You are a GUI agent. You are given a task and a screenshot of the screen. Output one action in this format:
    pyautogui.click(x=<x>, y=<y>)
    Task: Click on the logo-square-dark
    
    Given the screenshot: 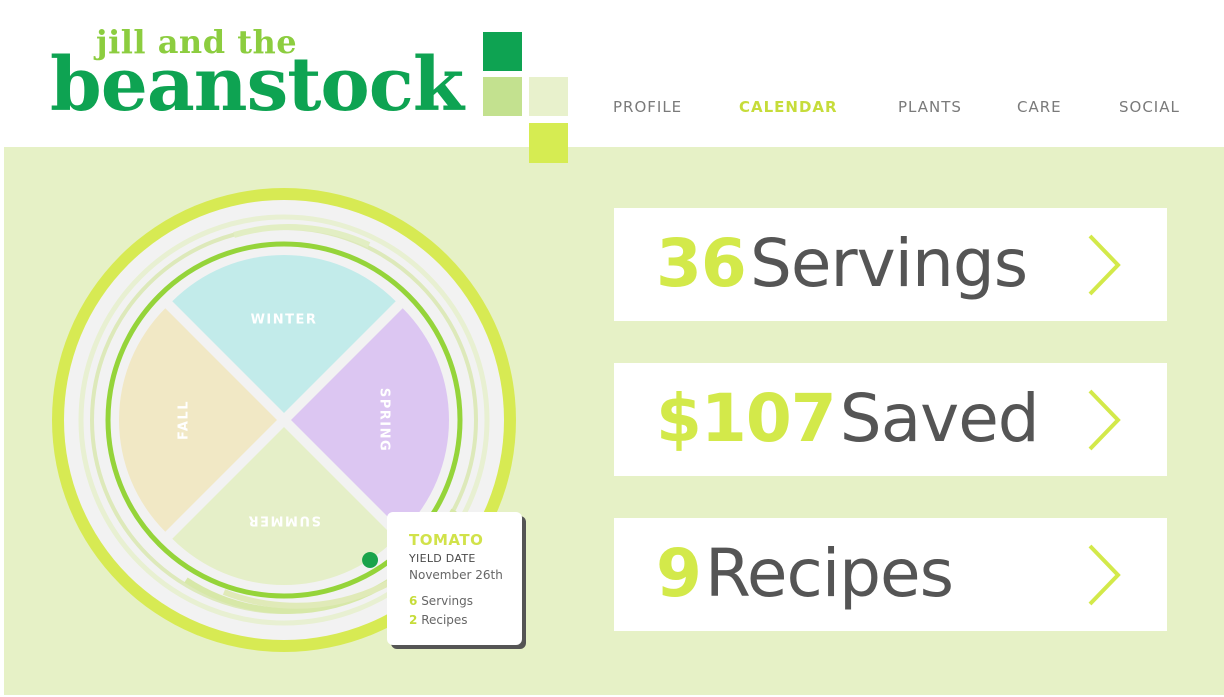 What is the action you would take?
    pyautogui.click(x=502, y=51)
    